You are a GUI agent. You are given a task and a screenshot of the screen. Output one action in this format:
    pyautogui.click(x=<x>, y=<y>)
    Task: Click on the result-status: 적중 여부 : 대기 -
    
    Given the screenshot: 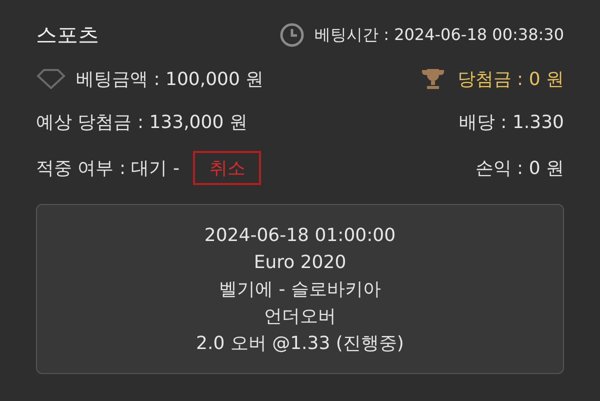 What is the action you would take?
    pyautogui.click(x=108, y=168)
    